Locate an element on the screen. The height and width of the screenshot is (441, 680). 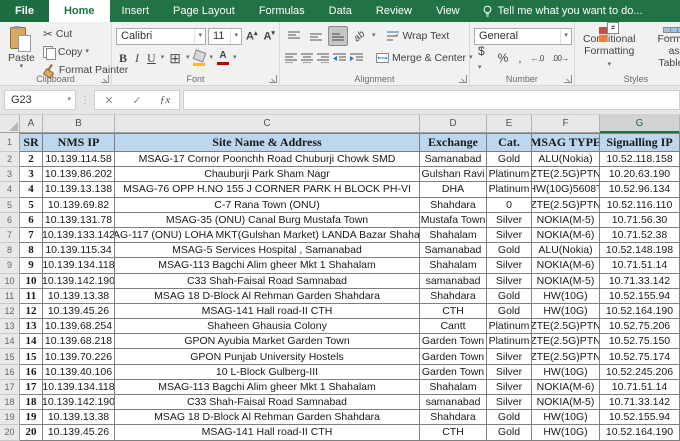
tab-file: File is located at coordinates (24, 11).